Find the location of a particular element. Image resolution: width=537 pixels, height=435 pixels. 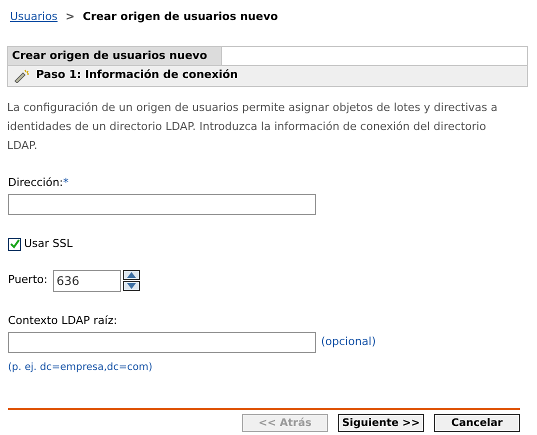

context-field is located at coordinates (162, 342).